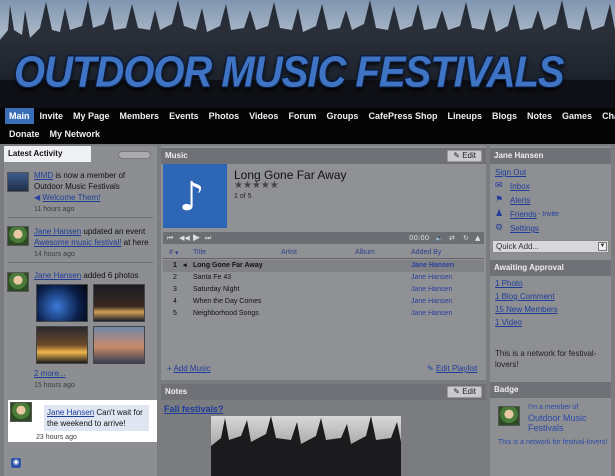 This screenshot has width=615, height=476. I want to click on activity-item-footer: 2 more... 15 hours ago, so click(54, 379).